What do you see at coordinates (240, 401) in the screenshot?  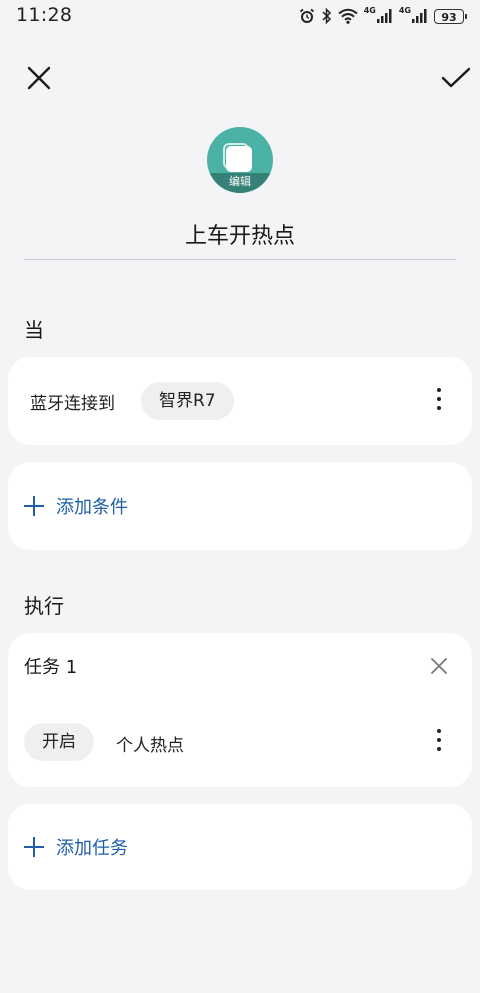 I see `condition-card: 蓝牙连接到 智界R7` at bounding box center [240, 401].